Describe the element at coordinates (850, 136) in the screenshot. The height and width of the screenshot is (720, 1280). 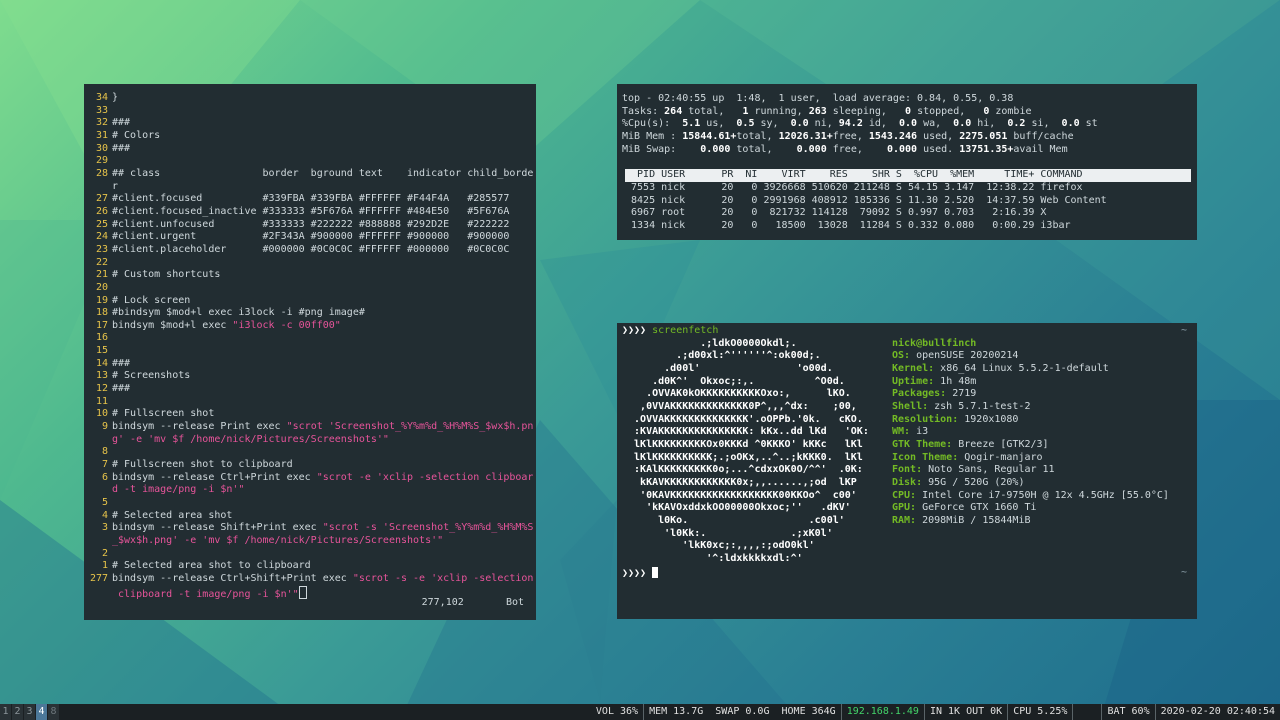
I see `stat-label: free,` at that location.